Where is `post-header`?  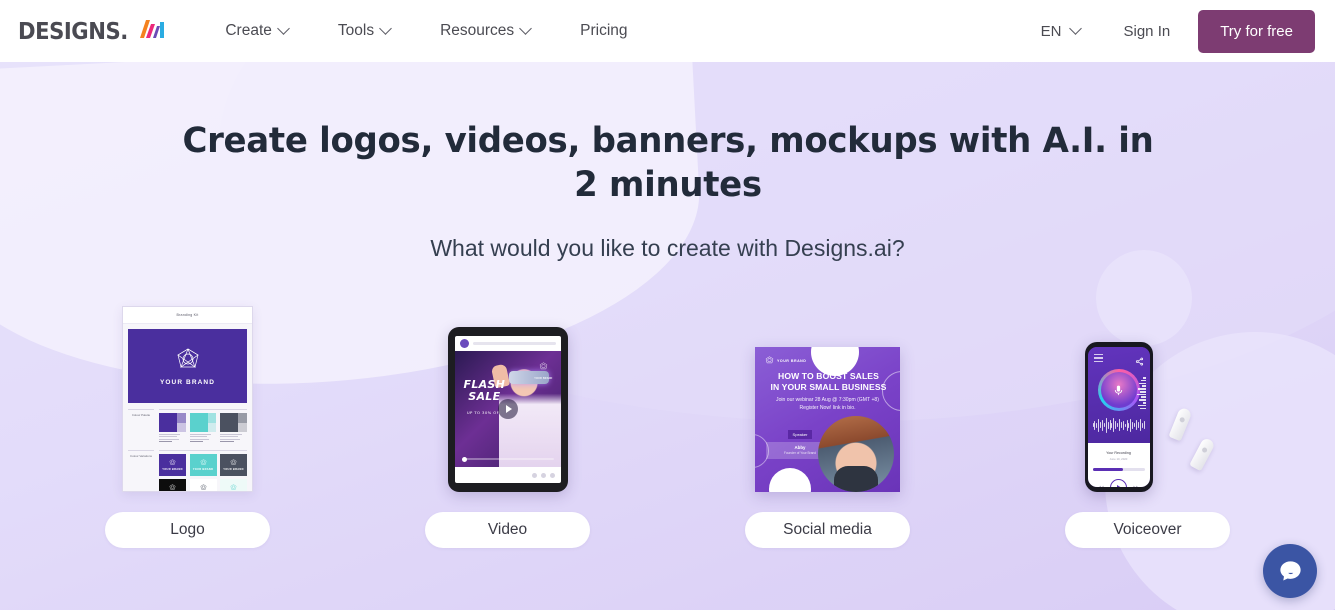 post-header is located at coordinates (508, 343).